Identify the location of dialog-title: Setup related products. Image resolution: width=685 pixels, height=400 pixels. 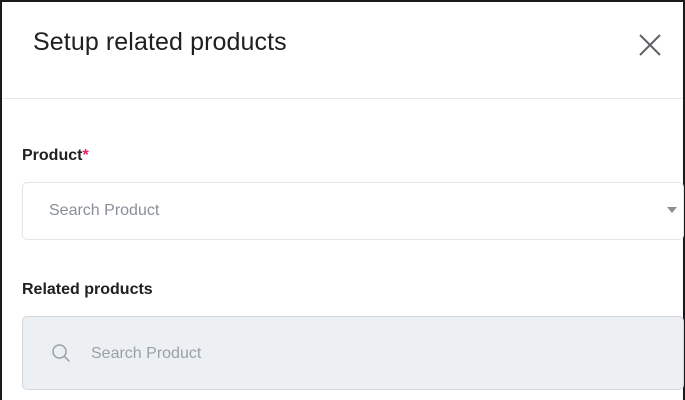
(160, 42).